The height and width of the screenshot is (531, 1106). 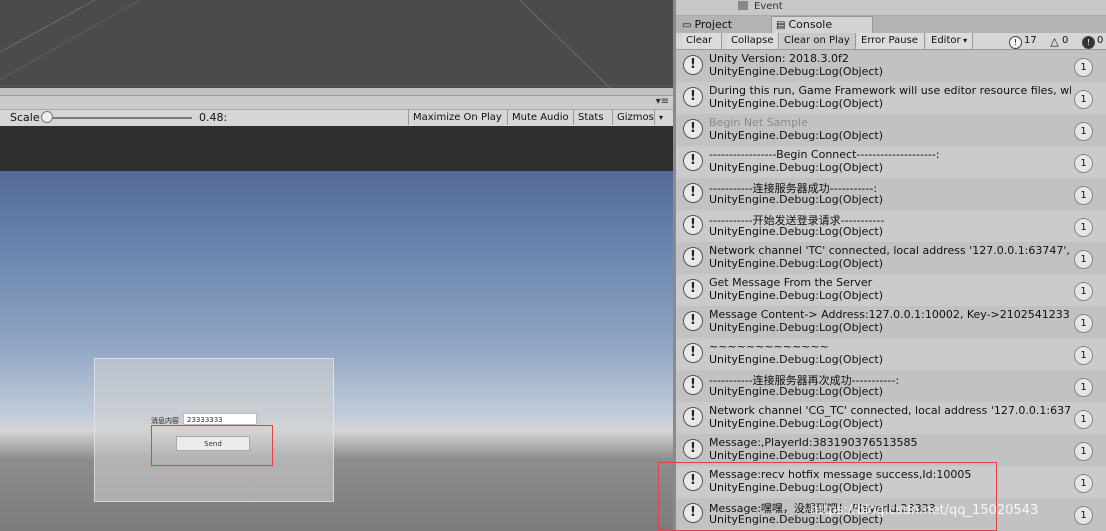 I want to click on event-icon, so click(x=743, y=5).